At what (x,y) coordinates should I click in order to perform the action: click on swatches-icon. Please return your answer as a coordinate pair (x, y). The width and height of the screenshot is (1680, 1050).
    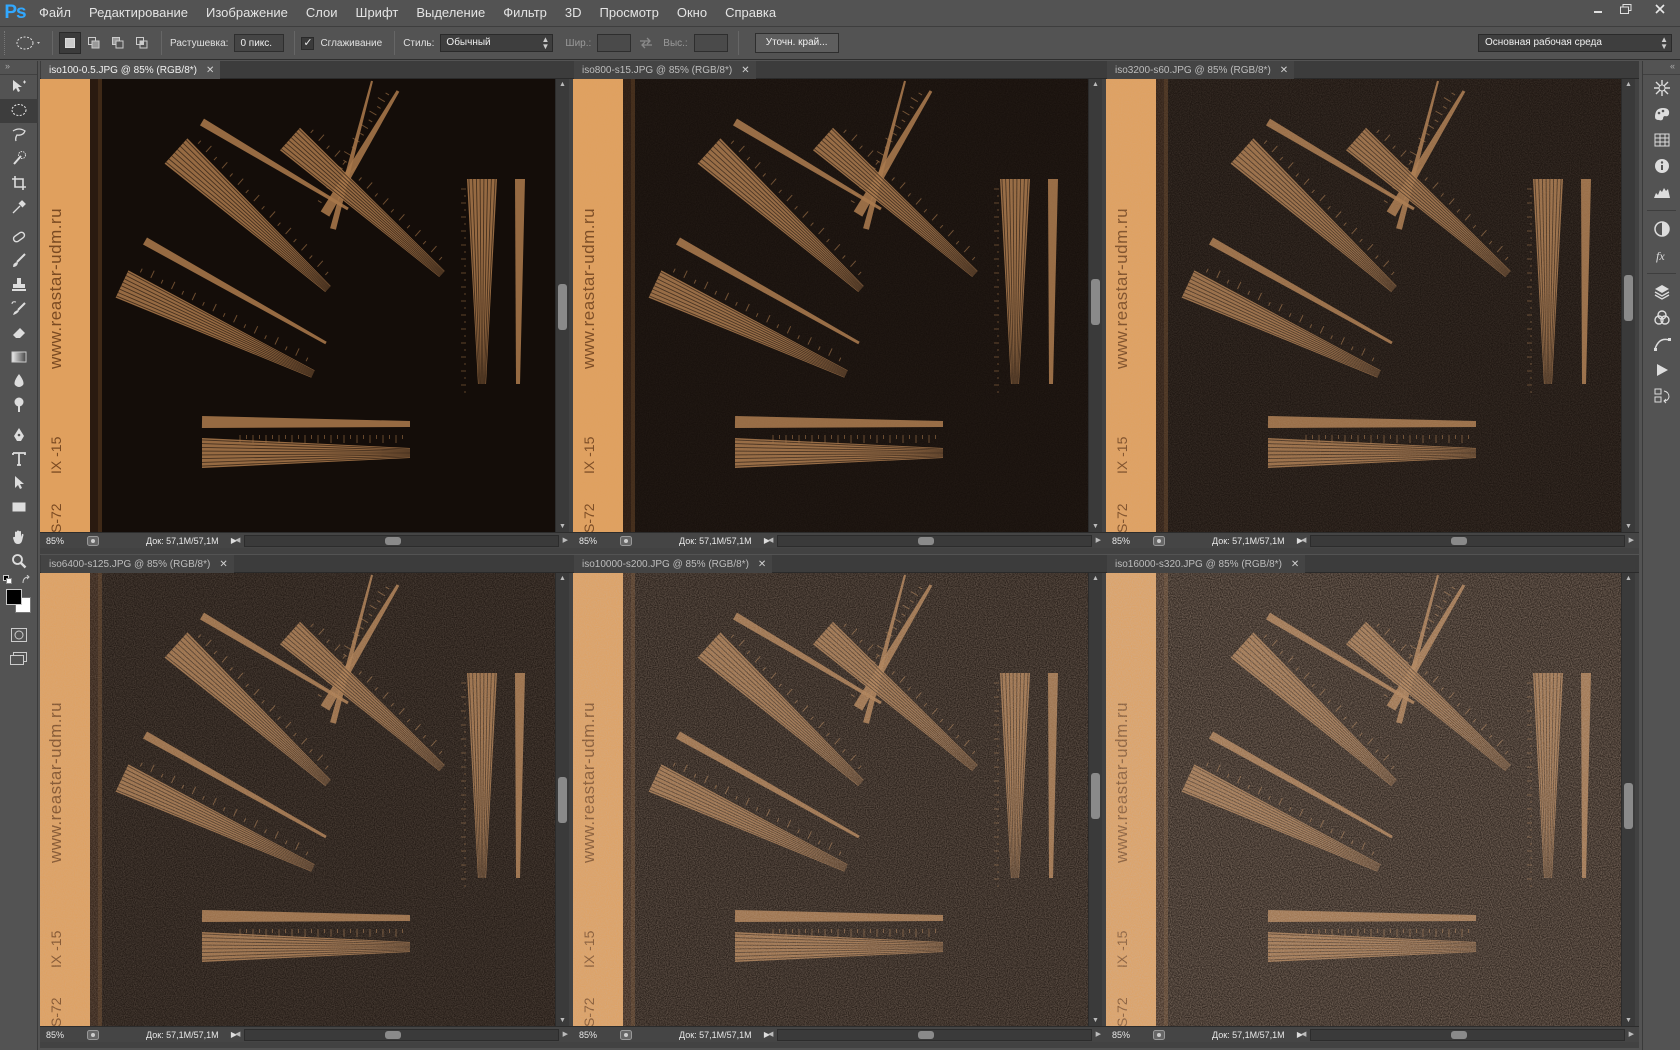
    Looking at the image, I should click on (1661, 140).